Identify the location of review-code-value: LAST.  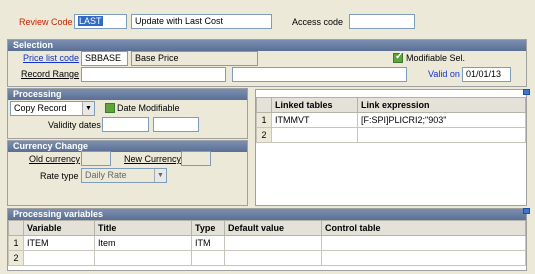
(90, 21).